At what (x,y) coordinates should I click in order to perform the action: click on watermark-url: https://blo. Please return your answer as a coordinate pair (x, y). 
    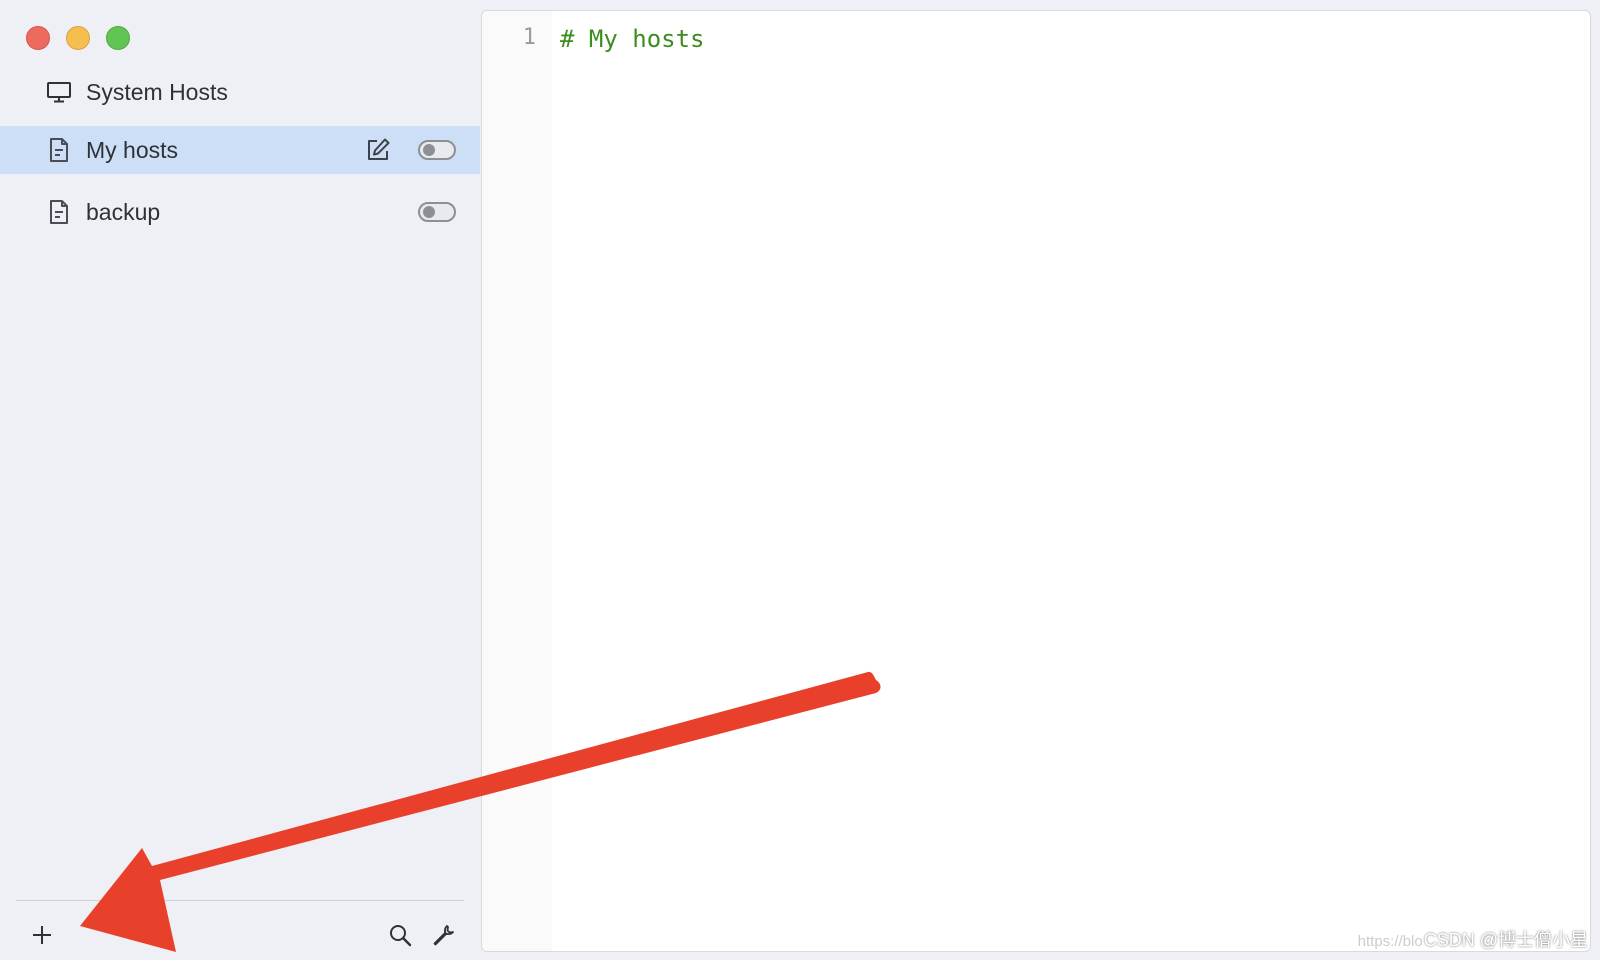
    Looking at the image, I should click on (1390, 941).